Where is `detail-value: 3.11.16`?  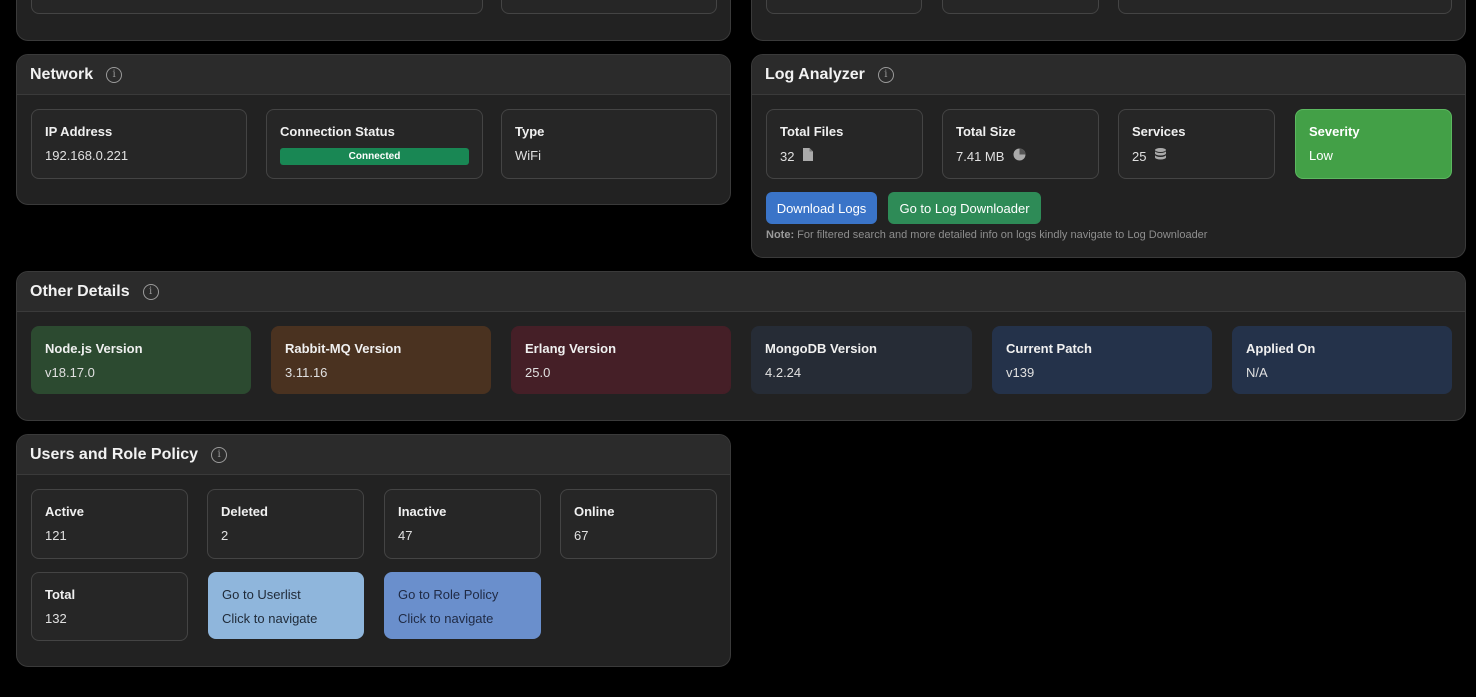
detail-value: 3.11.16 is located at coordinates (306, 372).